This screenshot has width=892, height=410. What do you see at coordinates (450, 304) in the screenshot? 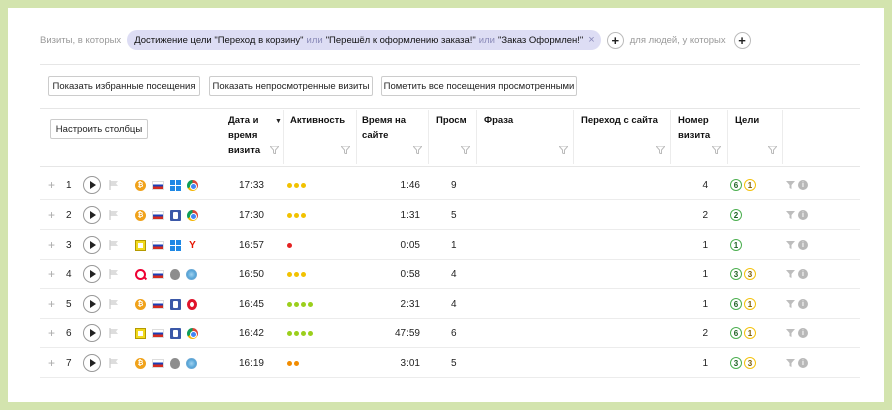
I see `table-row: +5 ₿ 16:45 2:31 4 1 6 1 i` at bounding box center [450, 304].